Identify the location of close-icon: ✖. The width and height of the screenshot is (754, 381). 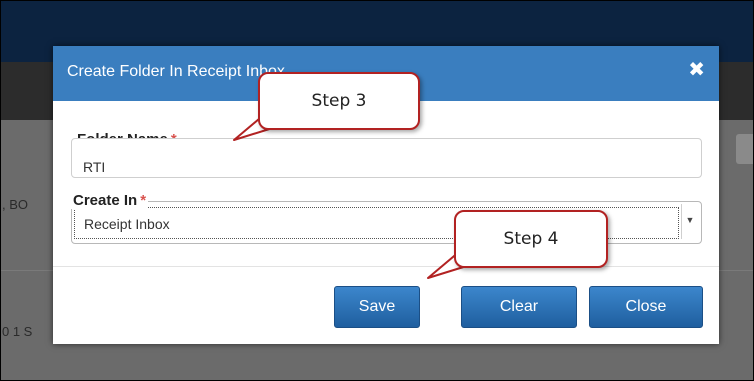
(696, 70).